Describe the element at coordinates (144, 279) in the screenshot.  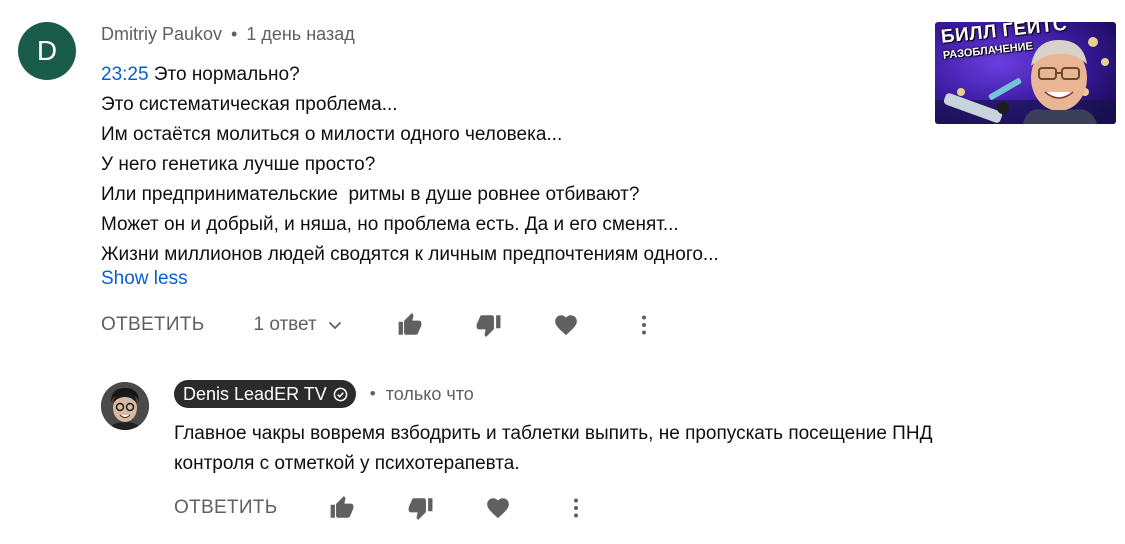
I see `show-less-link: Show less` at that location.